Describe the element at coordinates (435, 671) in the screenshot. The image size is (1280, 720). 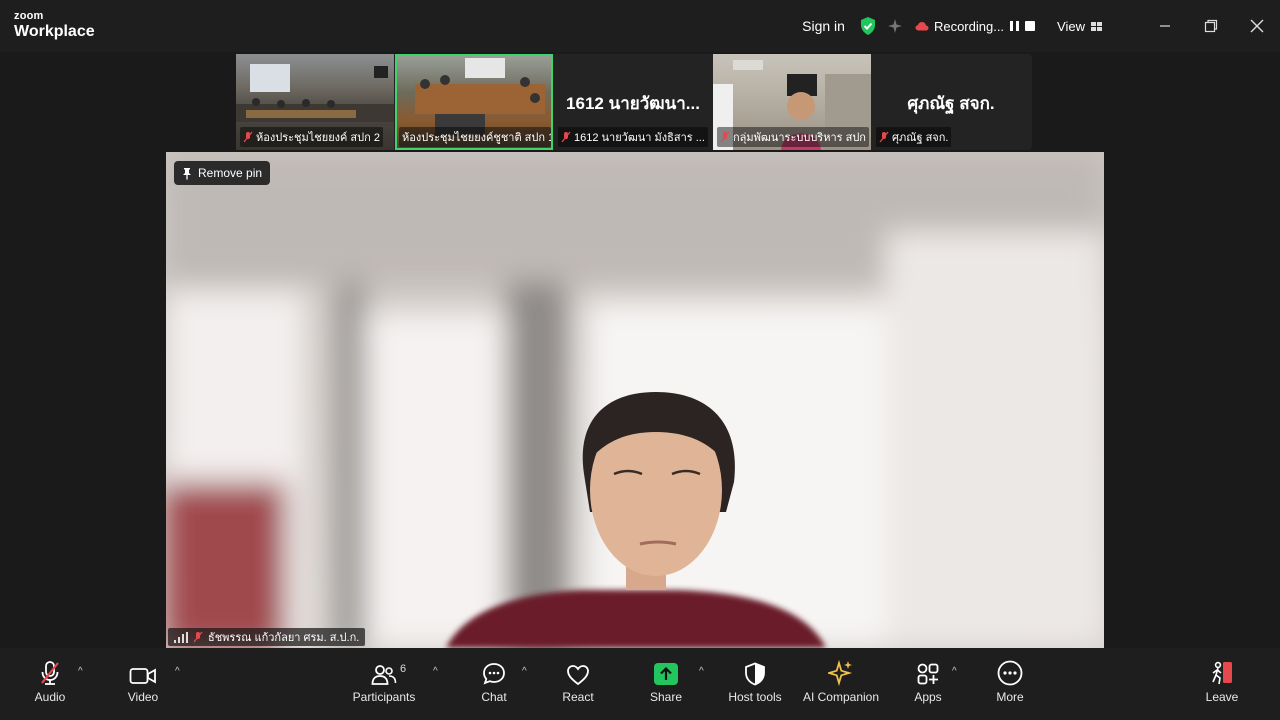
I see `participants-options-caret-icon: ^` at that location.